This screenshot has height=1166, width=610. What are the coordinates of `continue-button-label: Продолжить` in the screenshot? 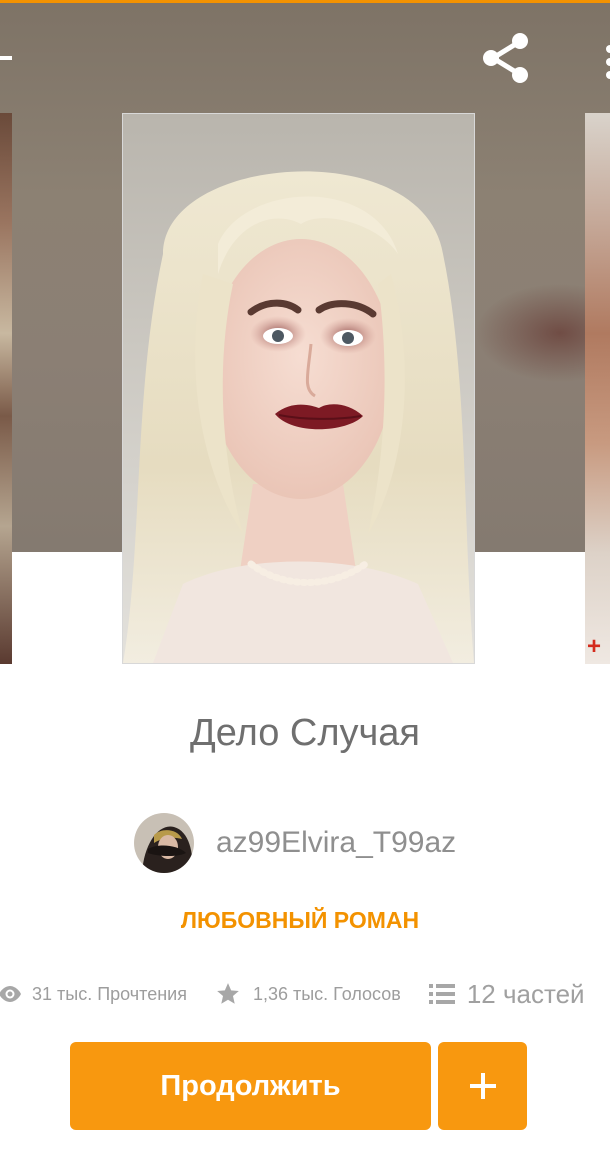 It's located at (250, 1085).